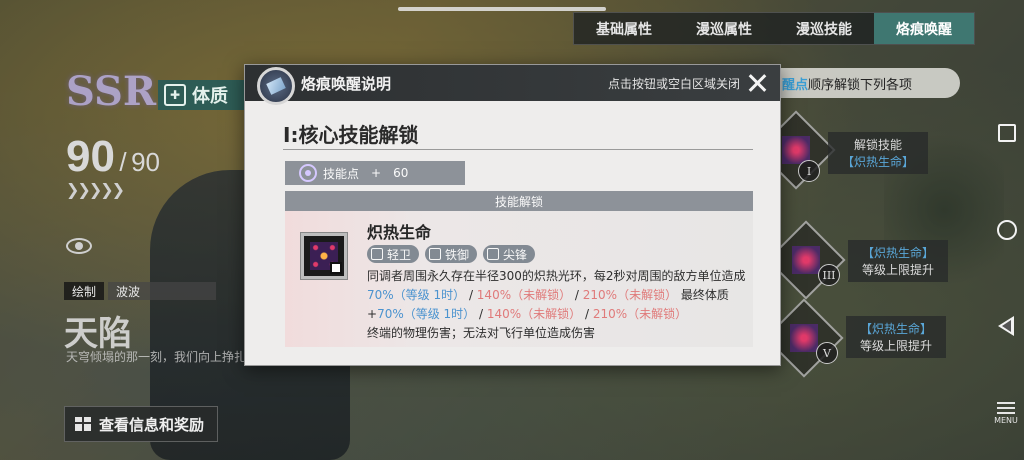  I want to click on damage-value-locked-2: 210%（未解锁）, so click(630, 295).